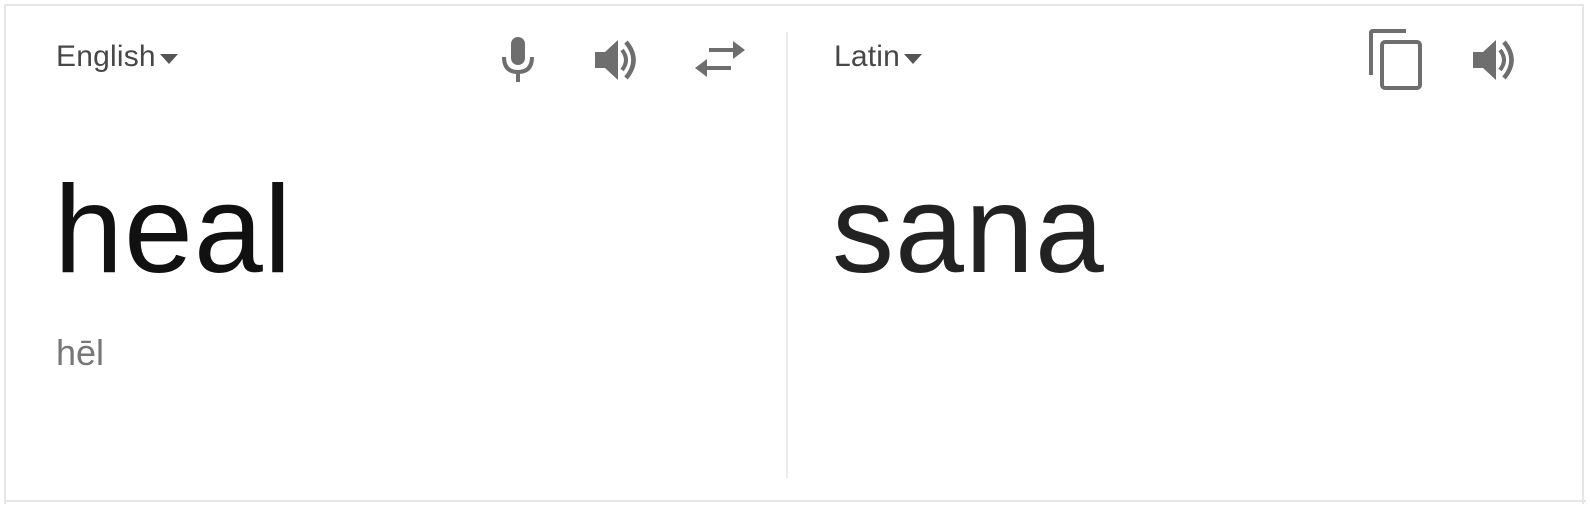  Describe the element at coordinates (968, 230) in the screenshot. I see `translated-text: sana` at that location.